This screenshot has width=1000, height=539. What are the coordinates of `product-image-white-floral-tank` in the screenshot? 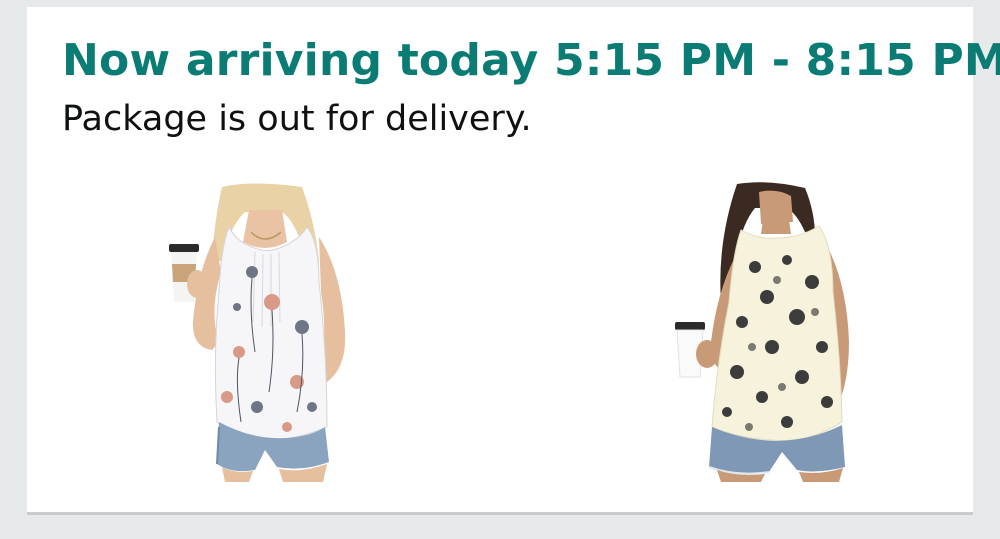 It's located at (252, 332).